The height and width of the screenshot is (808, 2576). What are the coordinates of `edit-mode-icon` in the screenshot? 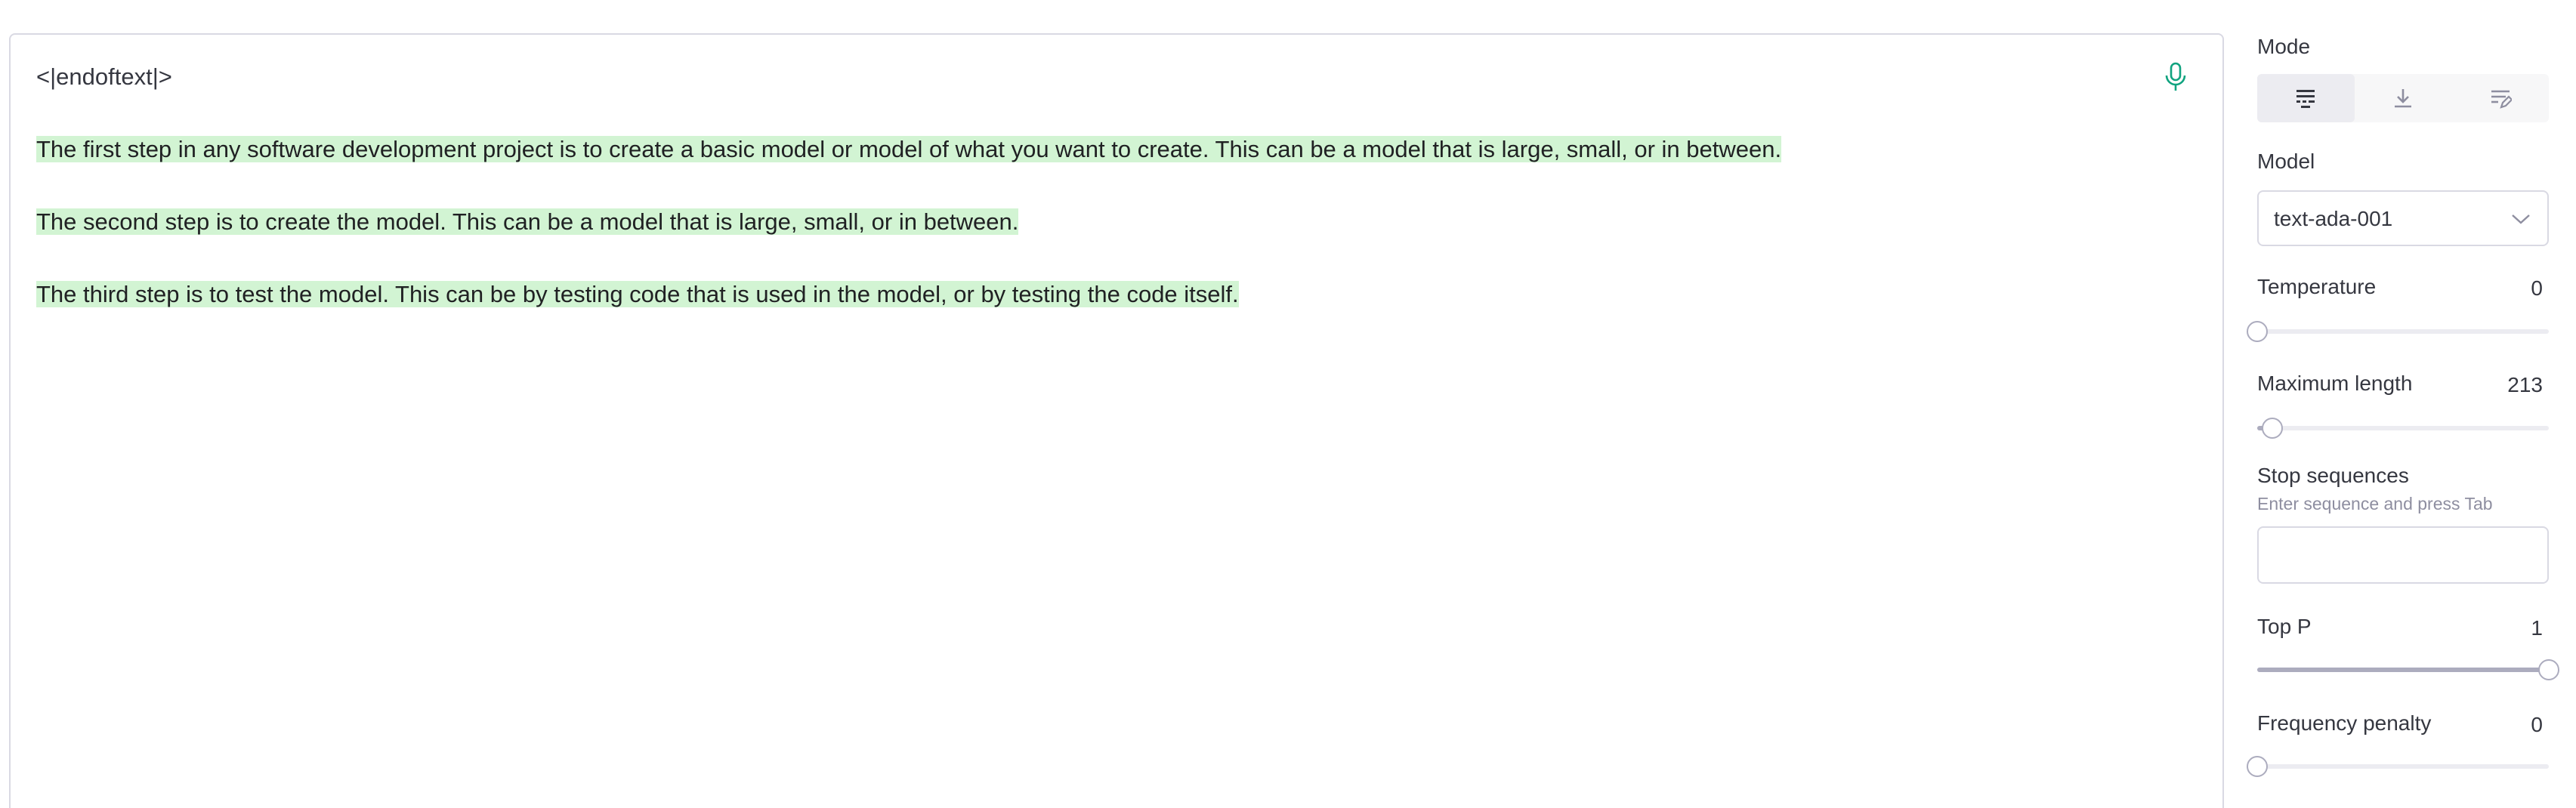 It's located at (2501, 99).